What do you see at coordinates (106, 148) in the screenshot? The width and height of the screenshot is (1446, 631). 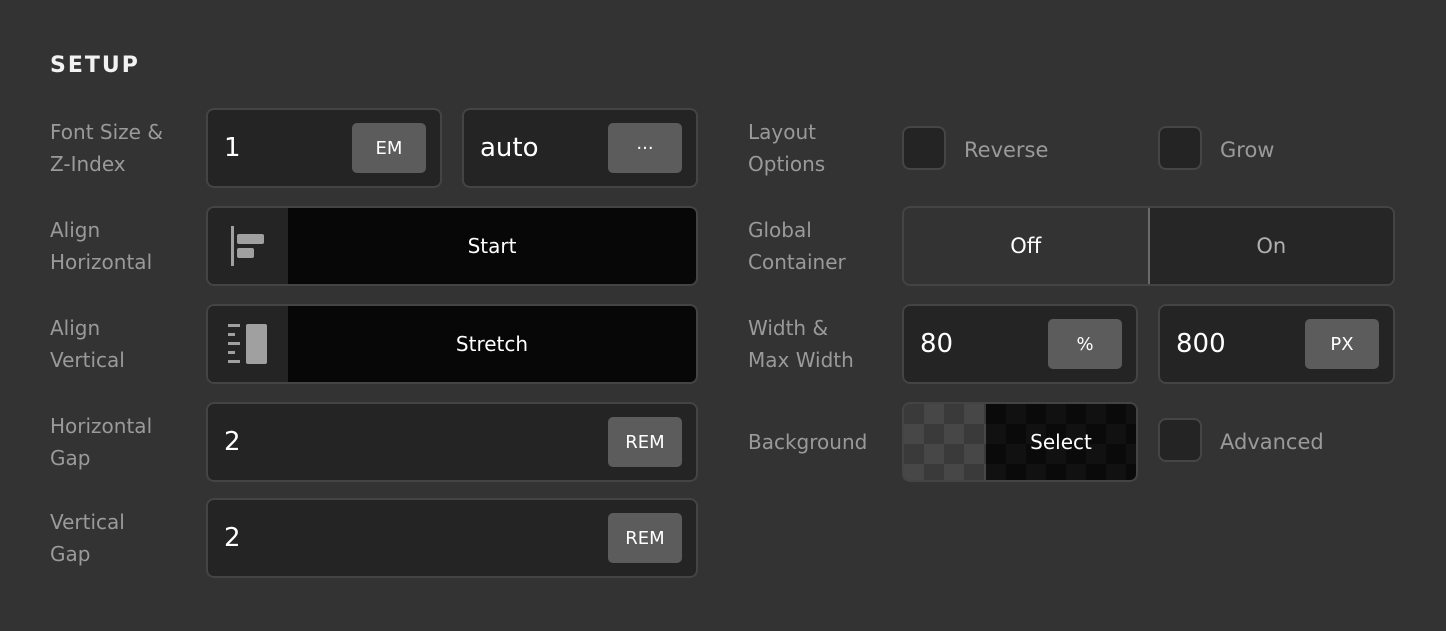 I see `font-size-label: Font Size & Z-Index` at bounding box center [106, 148].